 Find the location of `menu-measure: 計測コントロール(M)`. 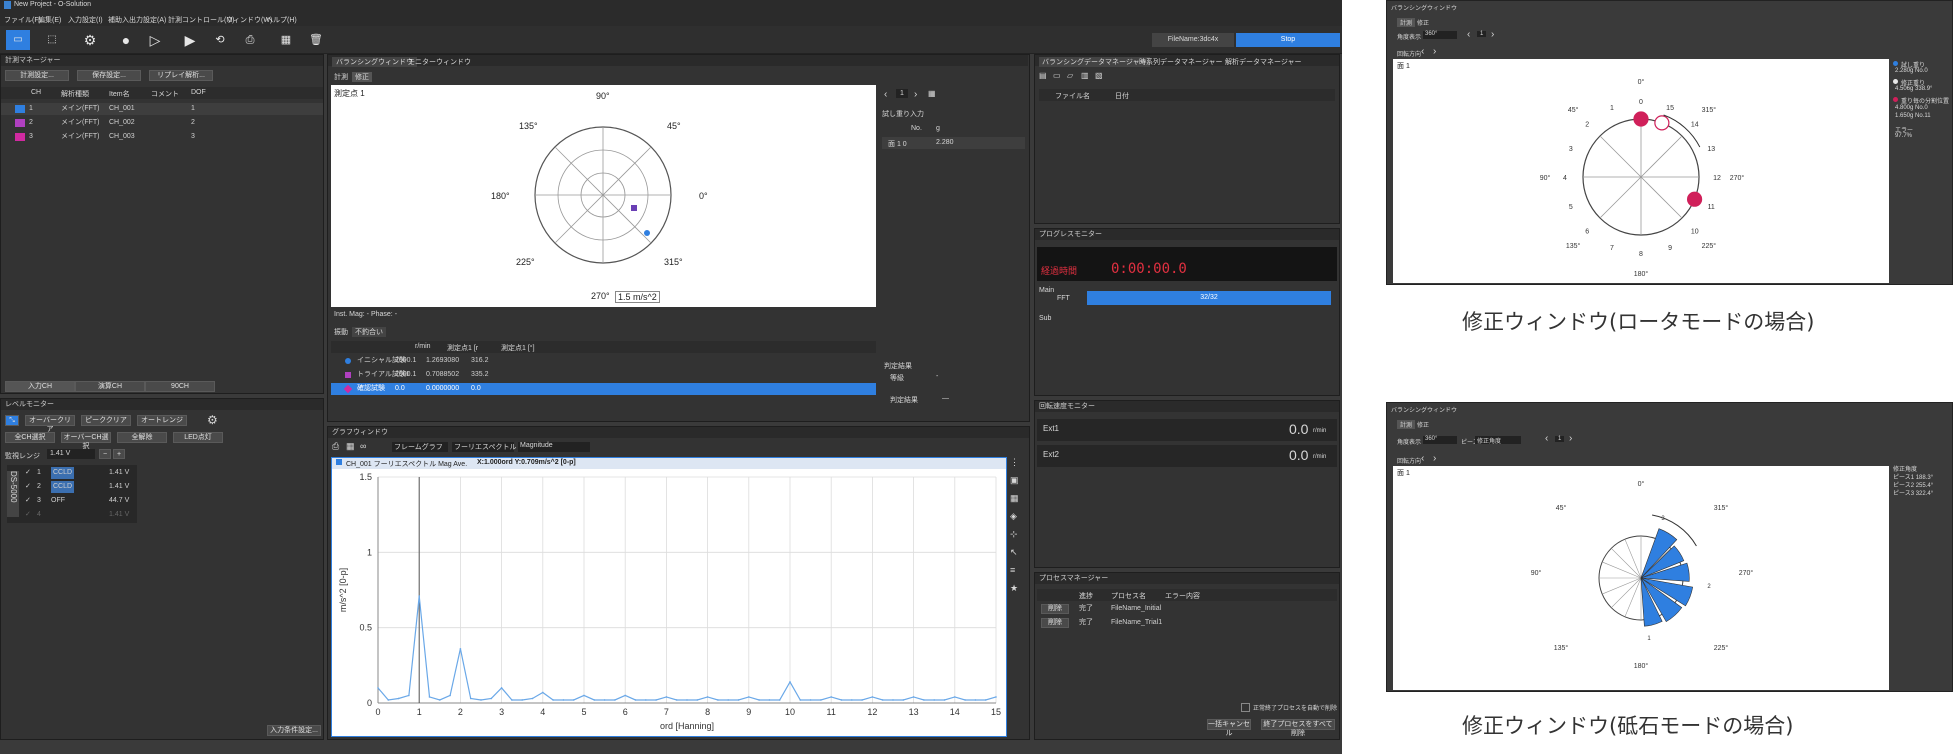

menu-measure: 計測コントロール(M) is located at coordinates (201, 20).